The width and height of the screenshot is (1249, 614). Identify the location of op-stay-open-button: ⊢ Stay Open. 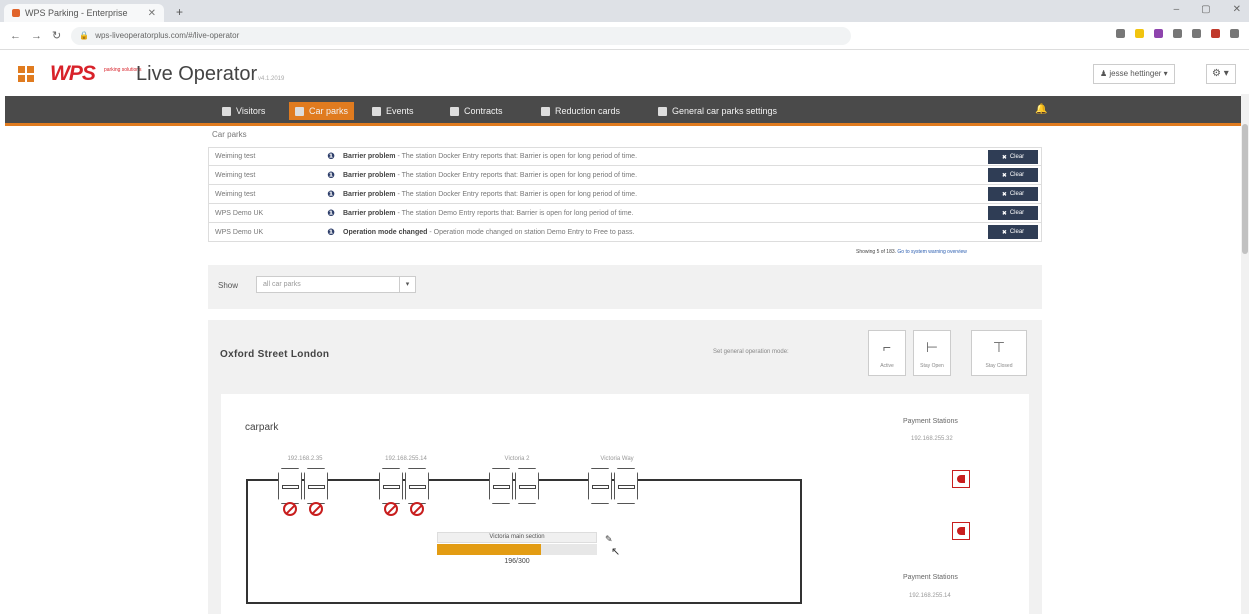
(932, 353).